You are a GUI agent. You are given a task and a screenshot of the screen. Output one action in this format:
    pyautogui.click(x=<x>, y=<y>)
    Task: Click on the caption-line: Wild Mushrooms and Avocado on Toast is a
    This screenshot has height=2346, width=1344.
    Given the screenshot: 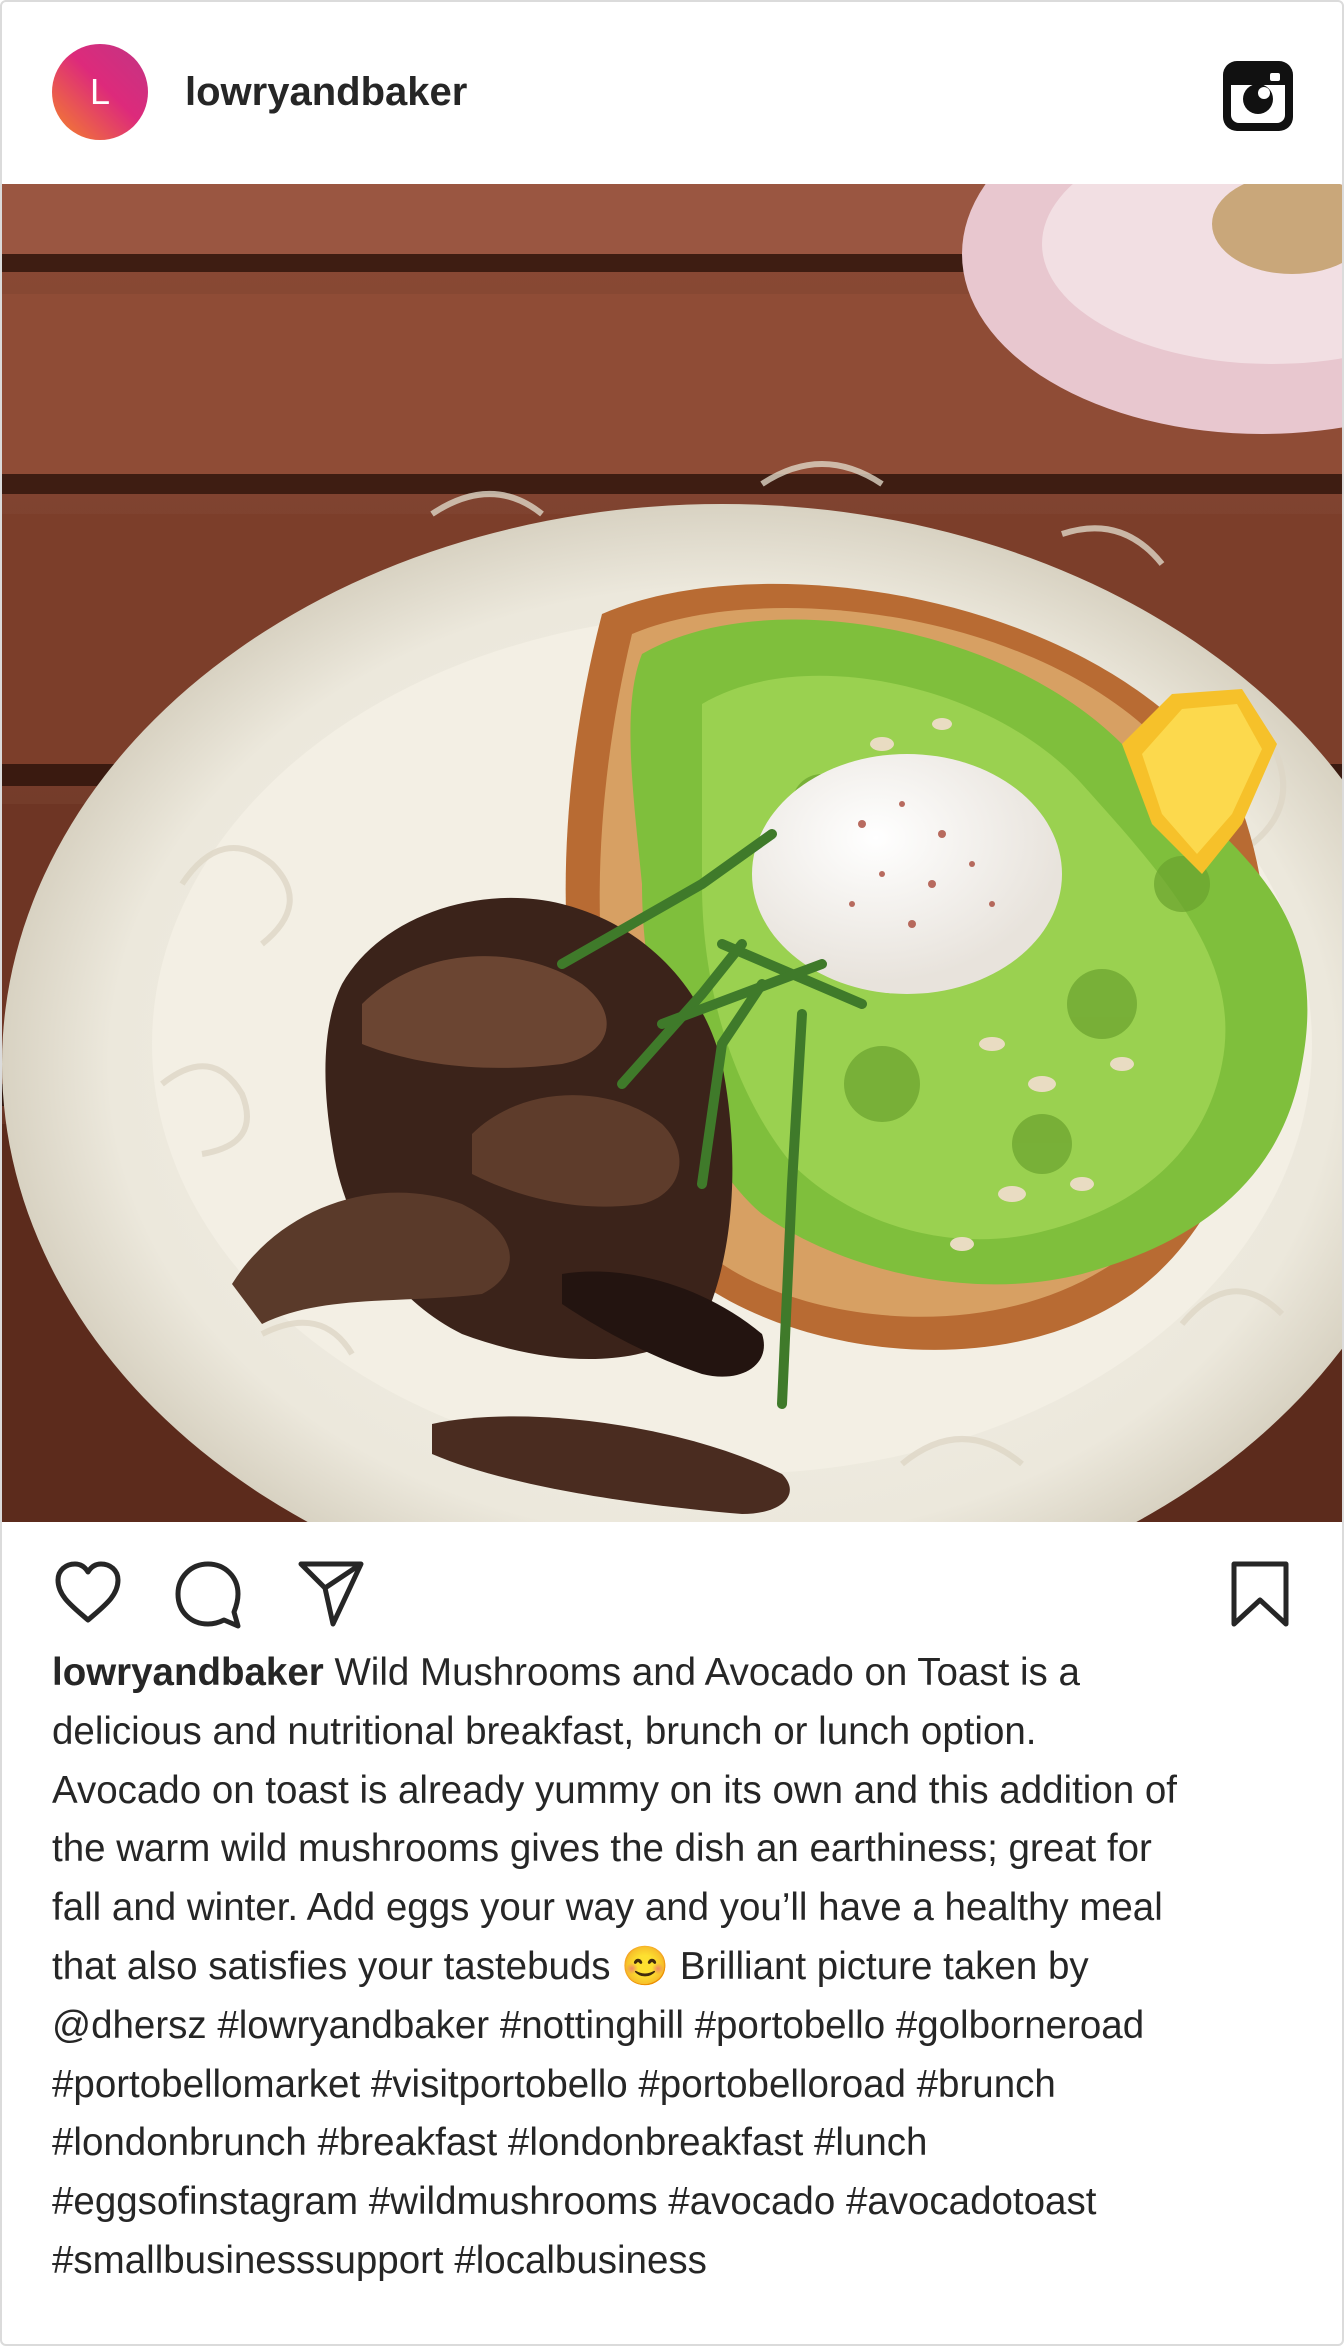 What is the action you would take?
    pyautogui.click(x=707, y=1672)
    